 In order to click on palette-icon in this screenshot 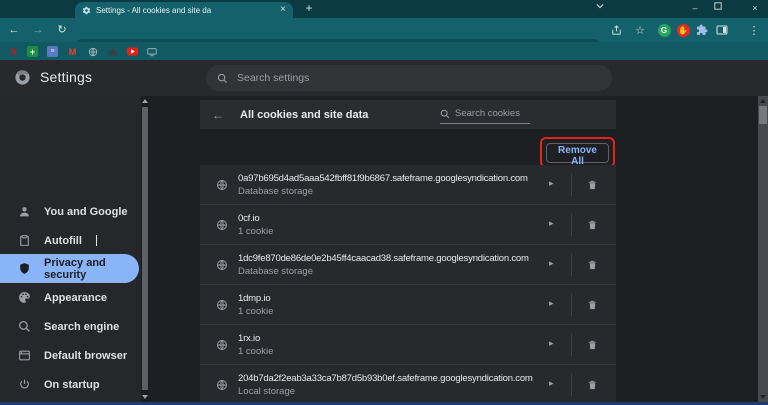, I will do `click(24, 297)`.